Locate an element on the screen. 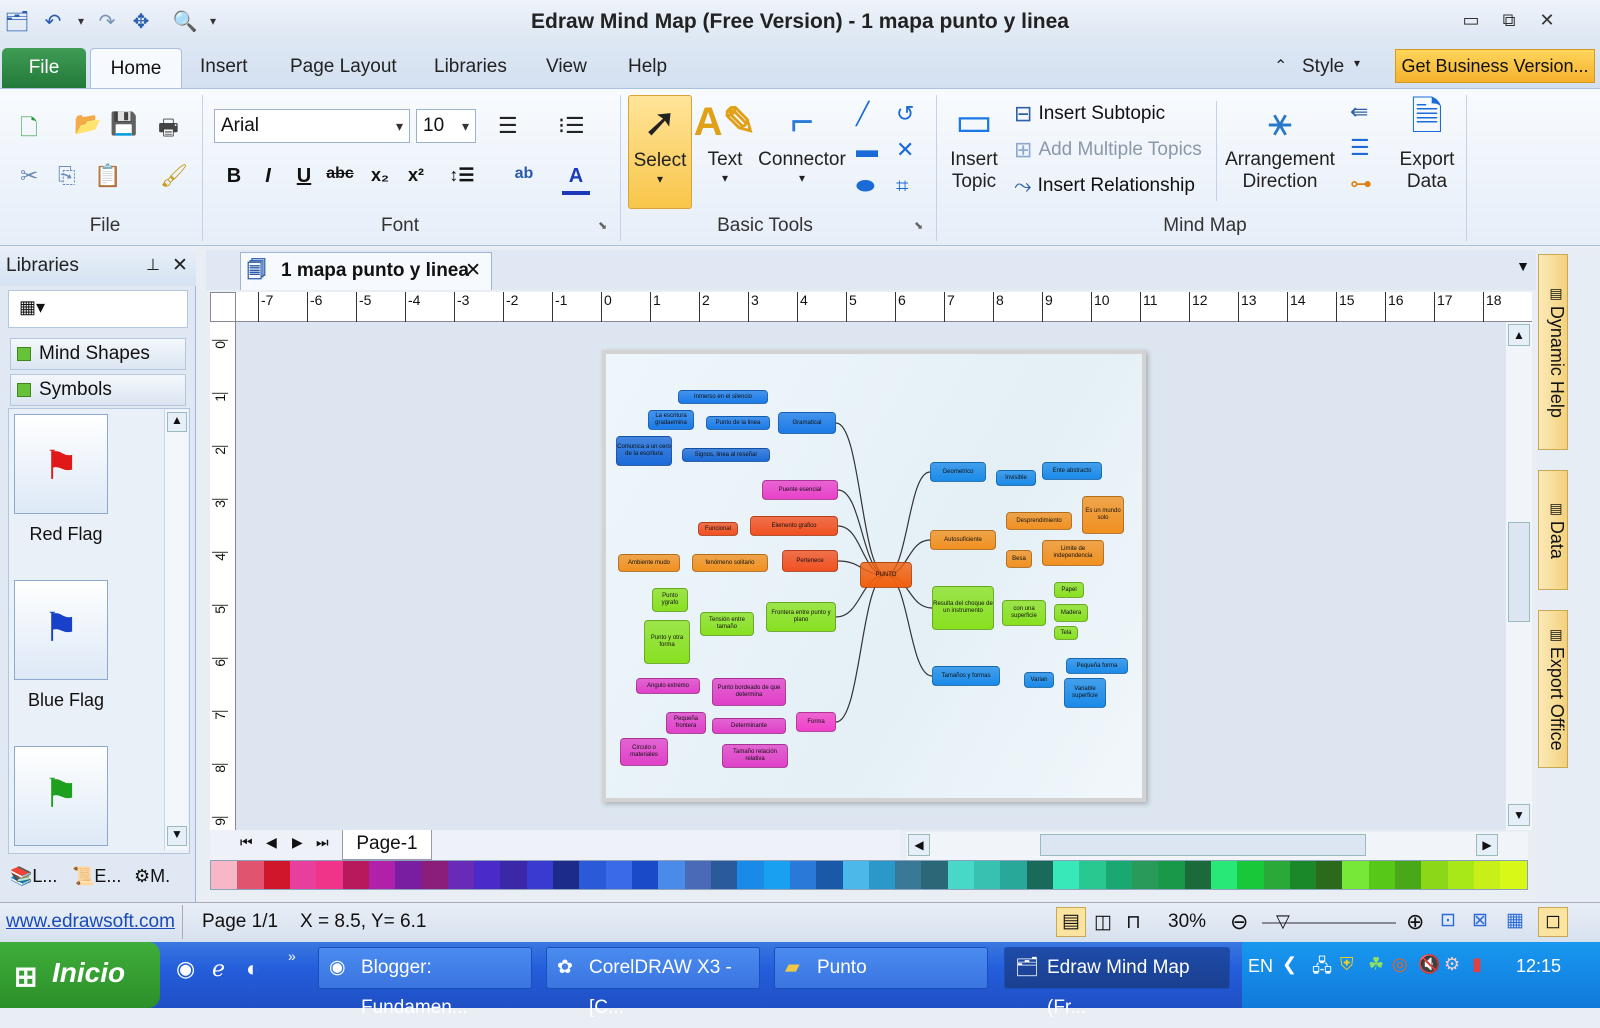 This screenshot has width=1600, height=1028. language-indicator: EN is located at coordinates (1260, 966).